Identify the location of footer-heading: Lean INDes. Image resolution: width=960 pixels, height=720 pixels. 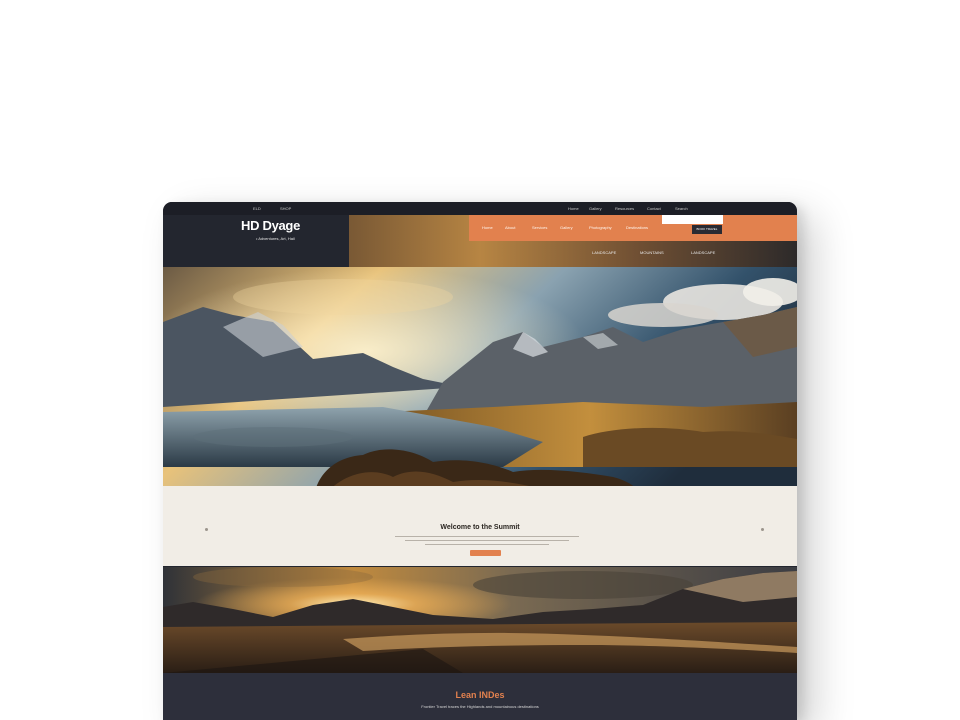
(480, 695).